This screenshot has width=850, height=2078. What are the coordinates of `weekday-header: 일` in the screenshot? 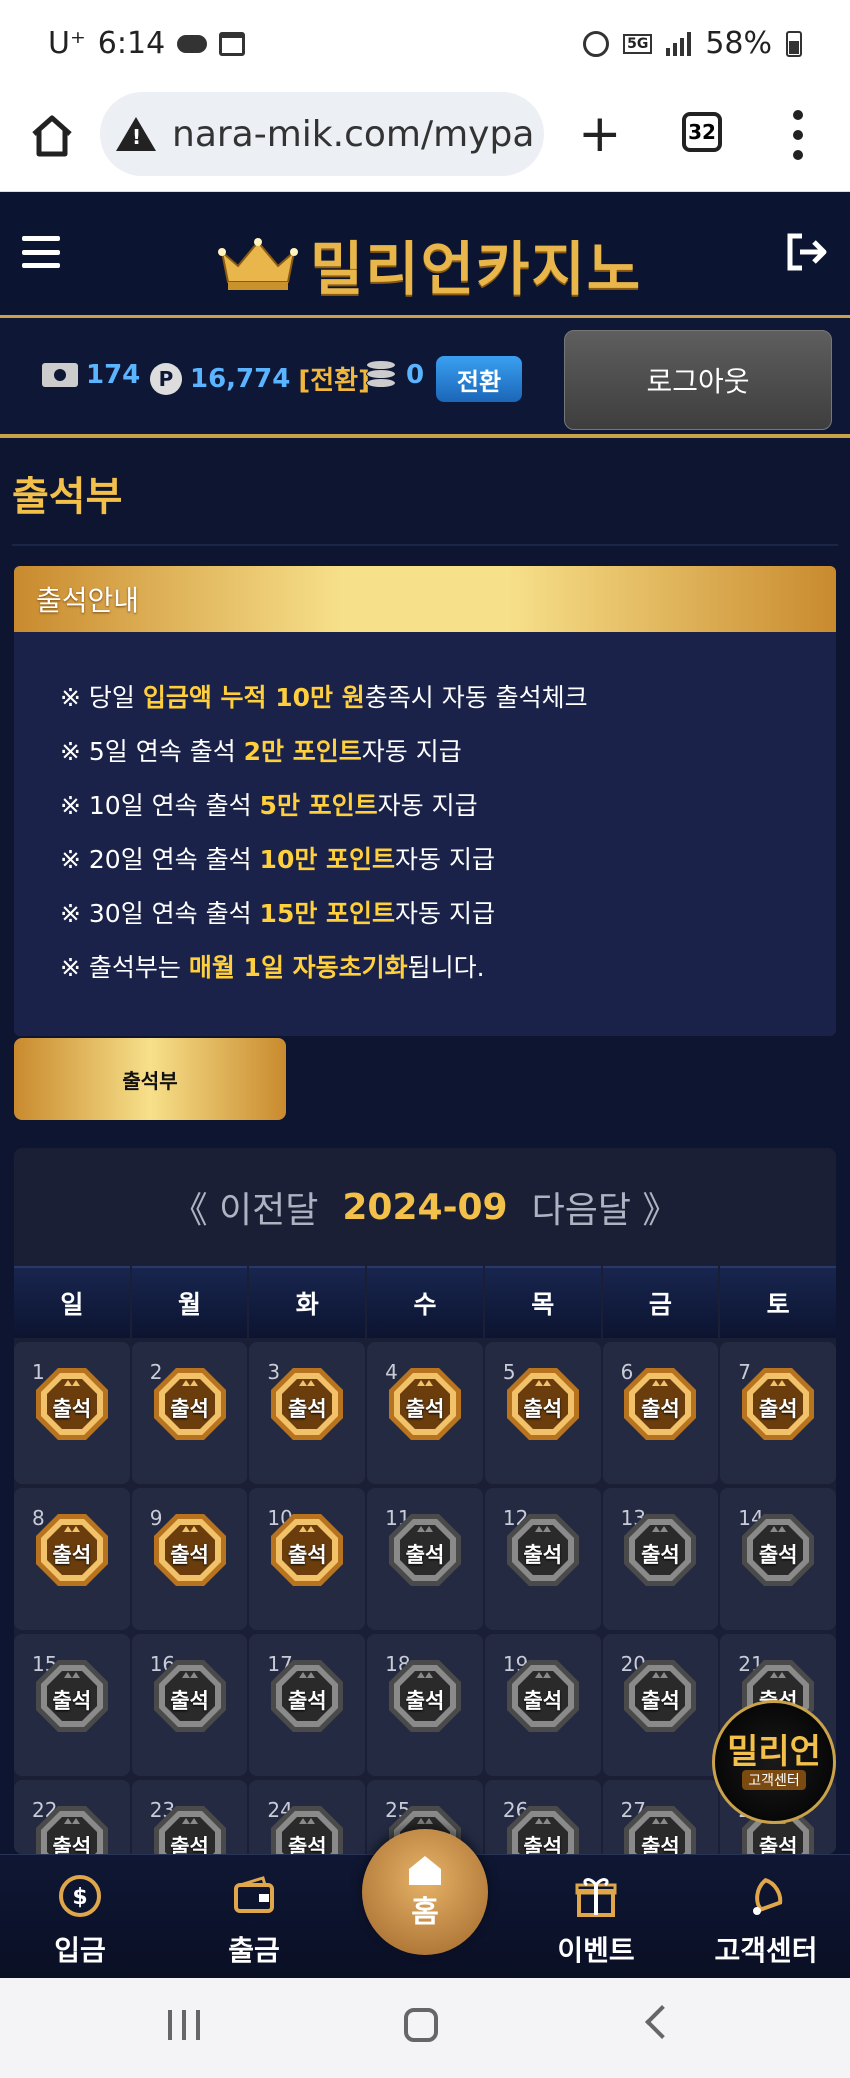 It's located at (72, 1302).